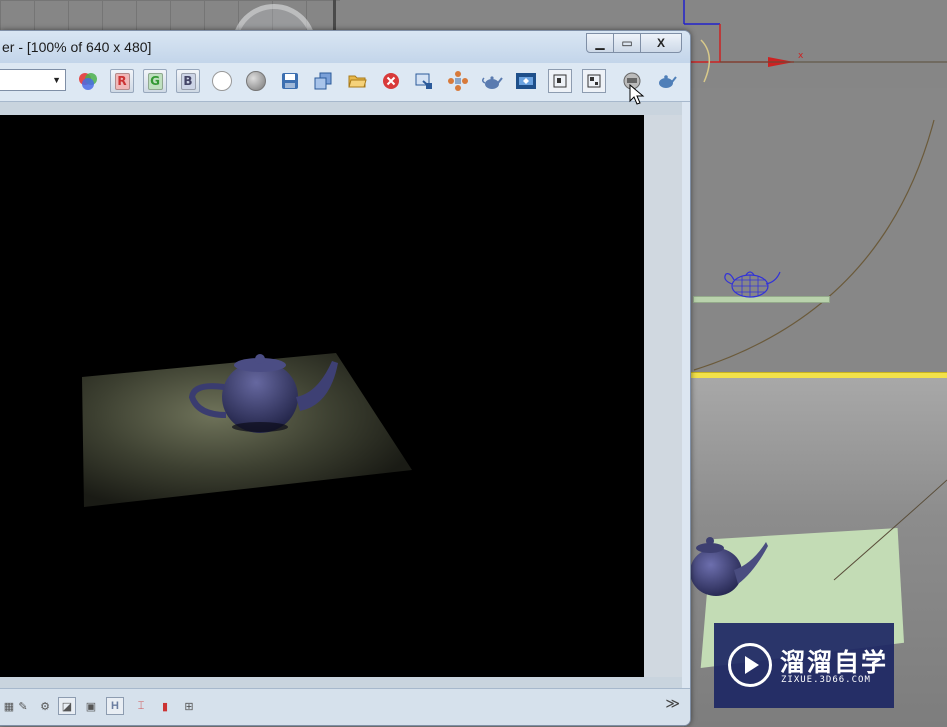  What do you see at coordinates (458, 81) in the screenshot?
I see `network-render-icon` at bounding box center [458, 81].